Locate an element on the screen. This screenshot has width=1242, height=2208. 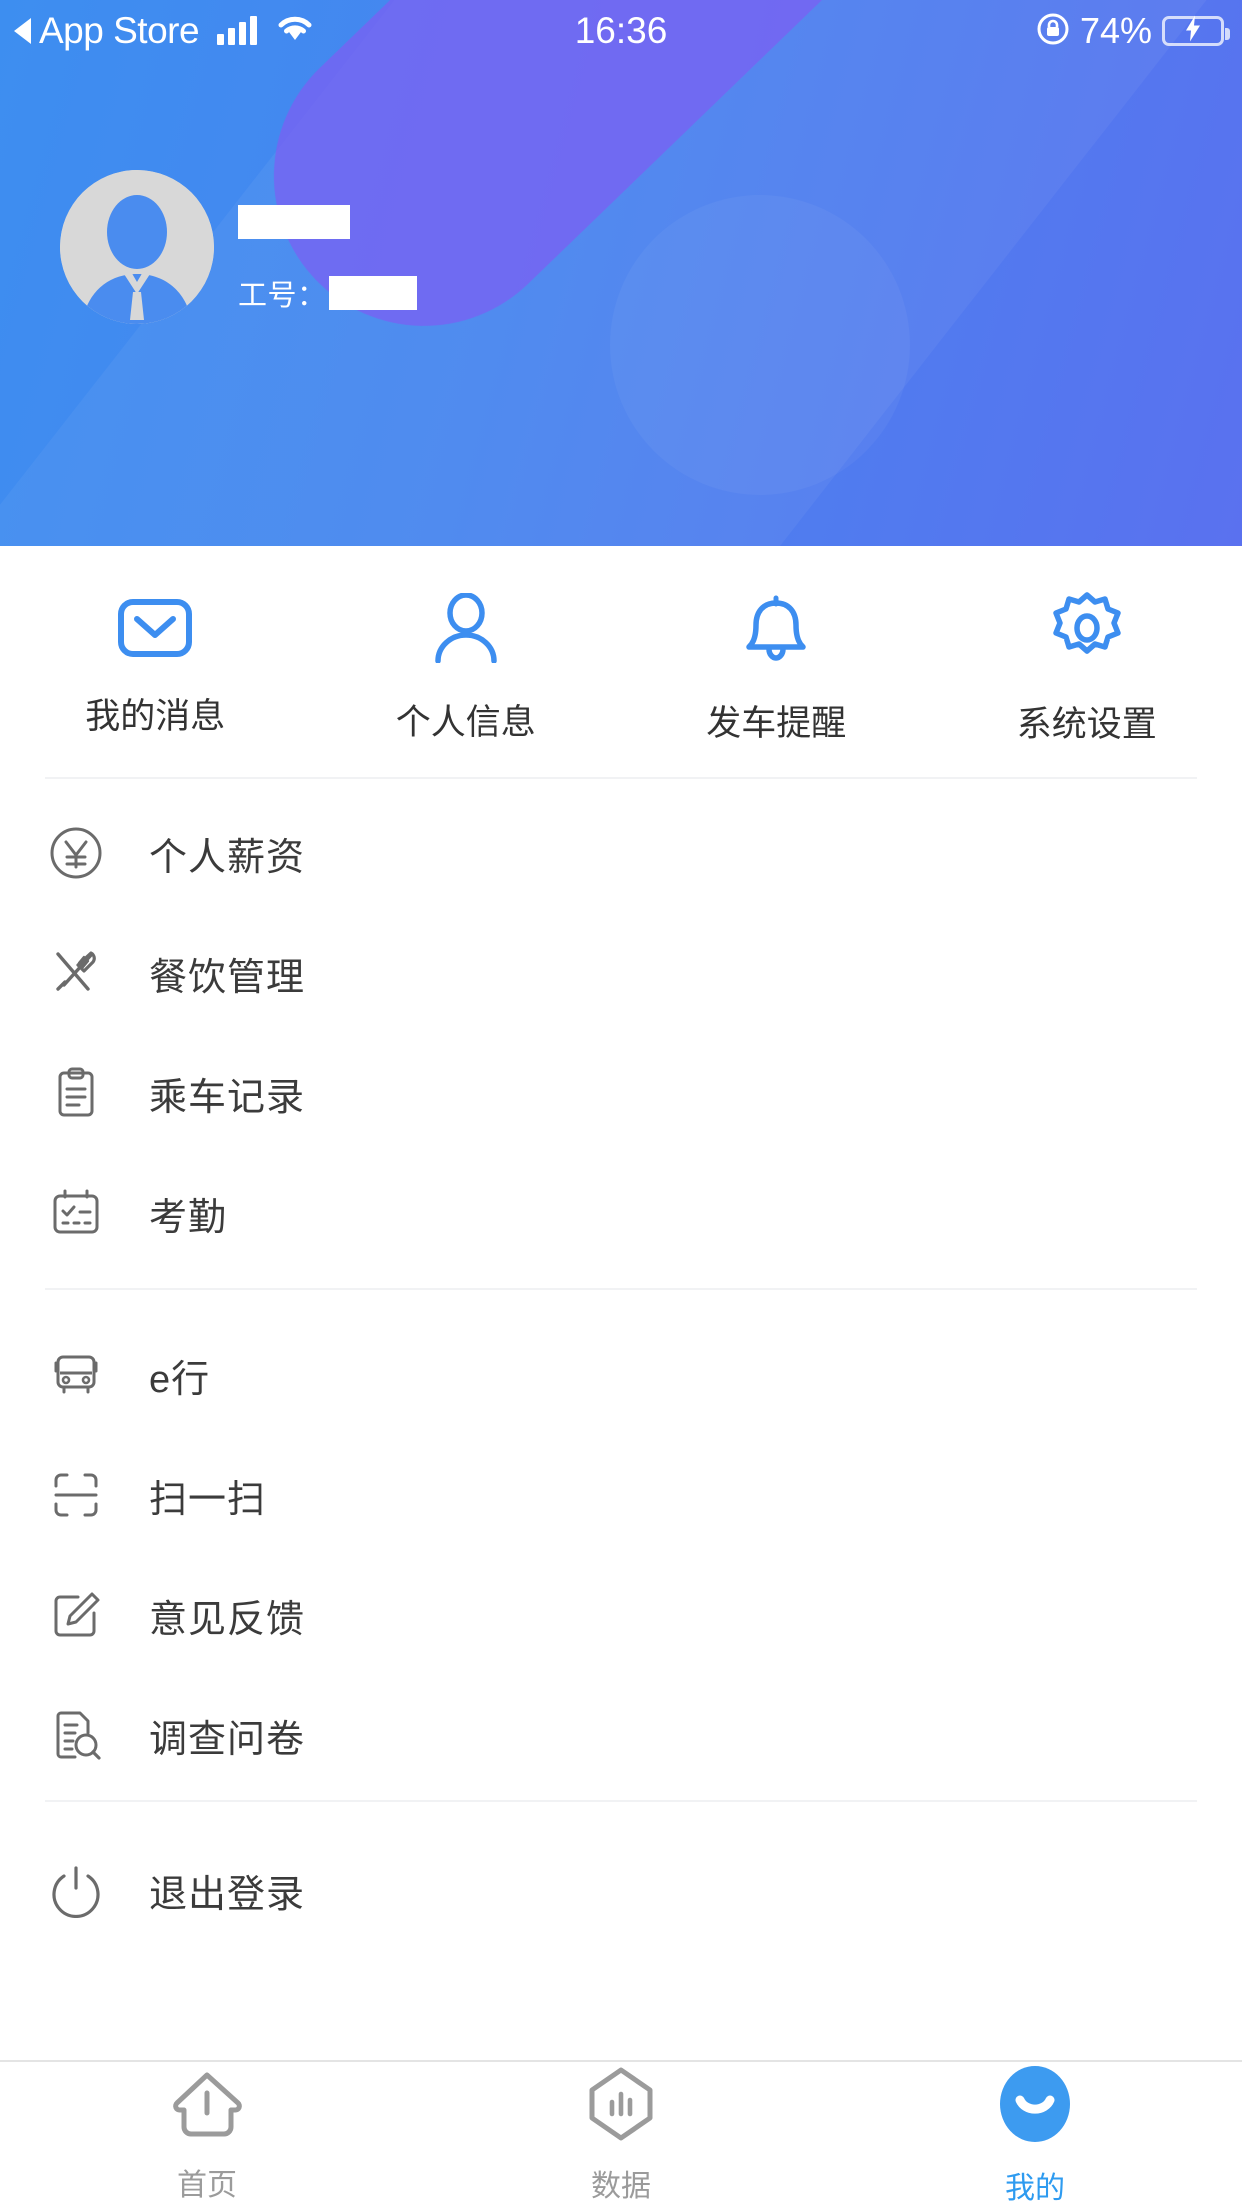
tab-label: 首页 is located at coordinates (207, 2185).